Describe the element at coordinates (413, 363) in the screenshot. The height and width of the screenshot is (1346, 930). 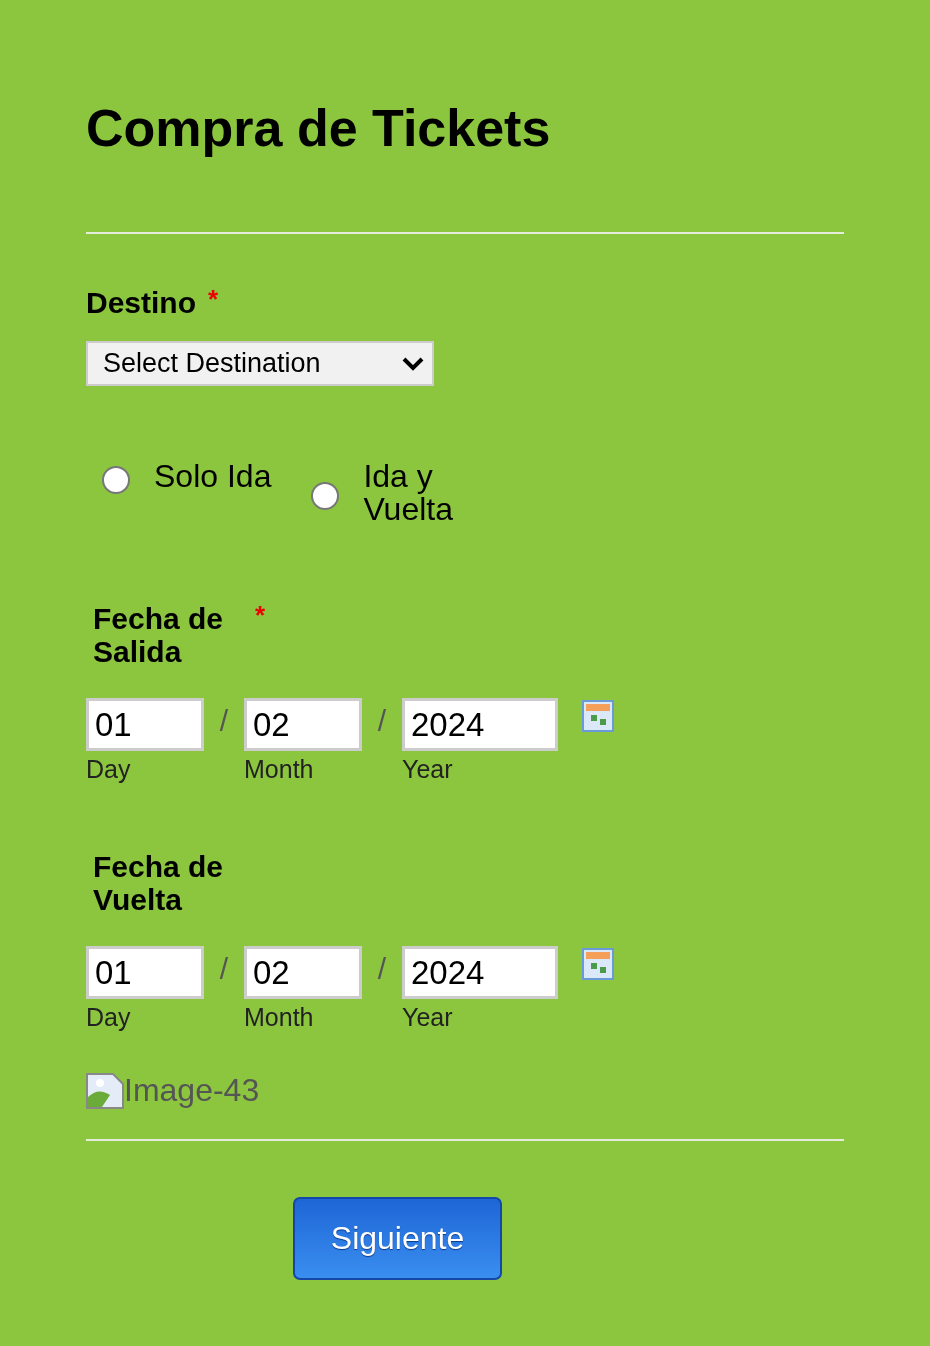
I see `chevron-down-icon` at that location.